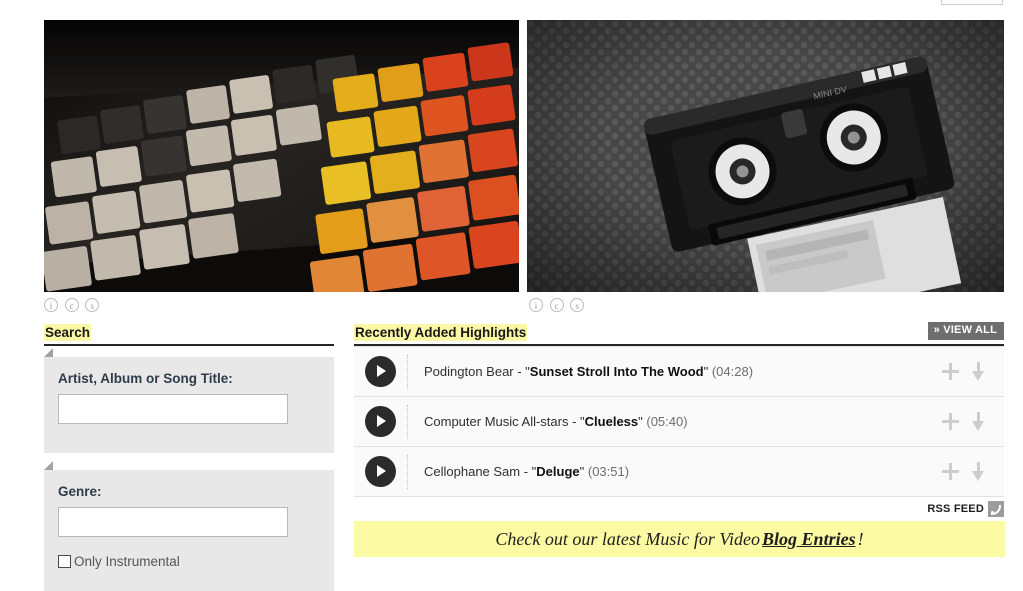 The height and width of the screenshot is (591, 1023). I want to click on track-artist: Cellophane Sam, so click(472, 471).